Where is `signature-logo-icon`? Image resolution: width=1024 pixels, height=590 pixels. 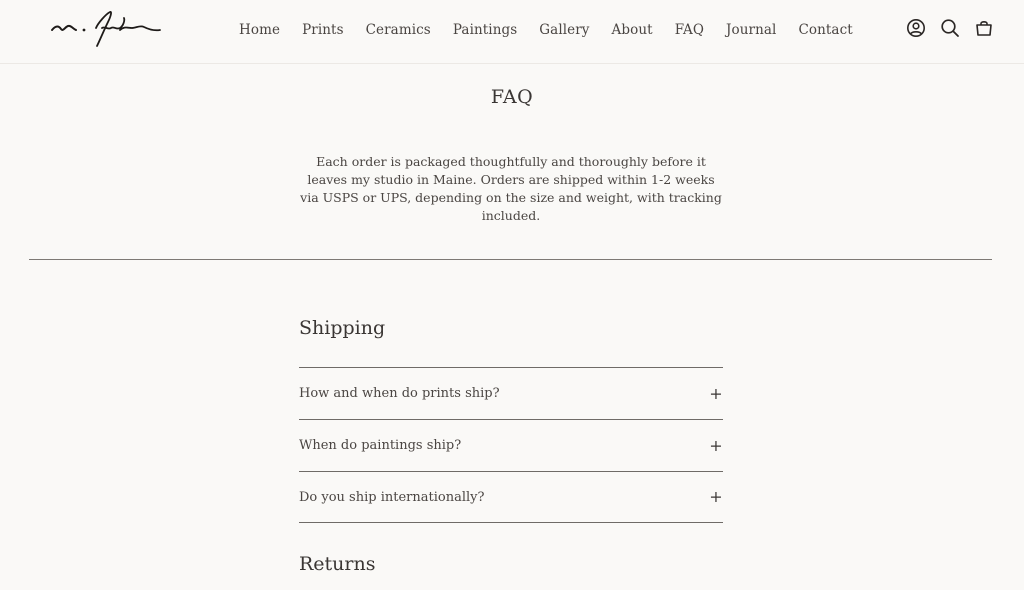
signature-logo-icon is located at coordinates (106, 28).